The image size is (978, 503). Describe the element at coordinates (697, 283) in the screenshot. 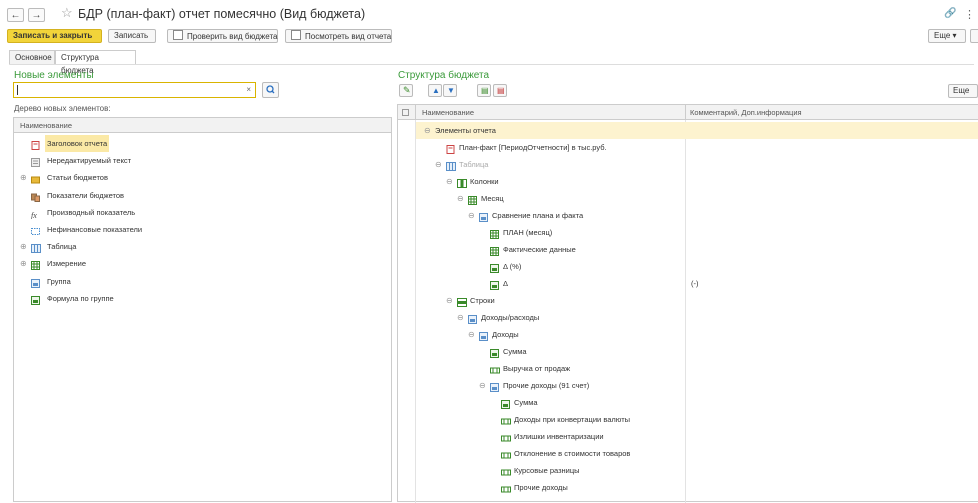

I see `structure-row: Δ (-)` at that location.